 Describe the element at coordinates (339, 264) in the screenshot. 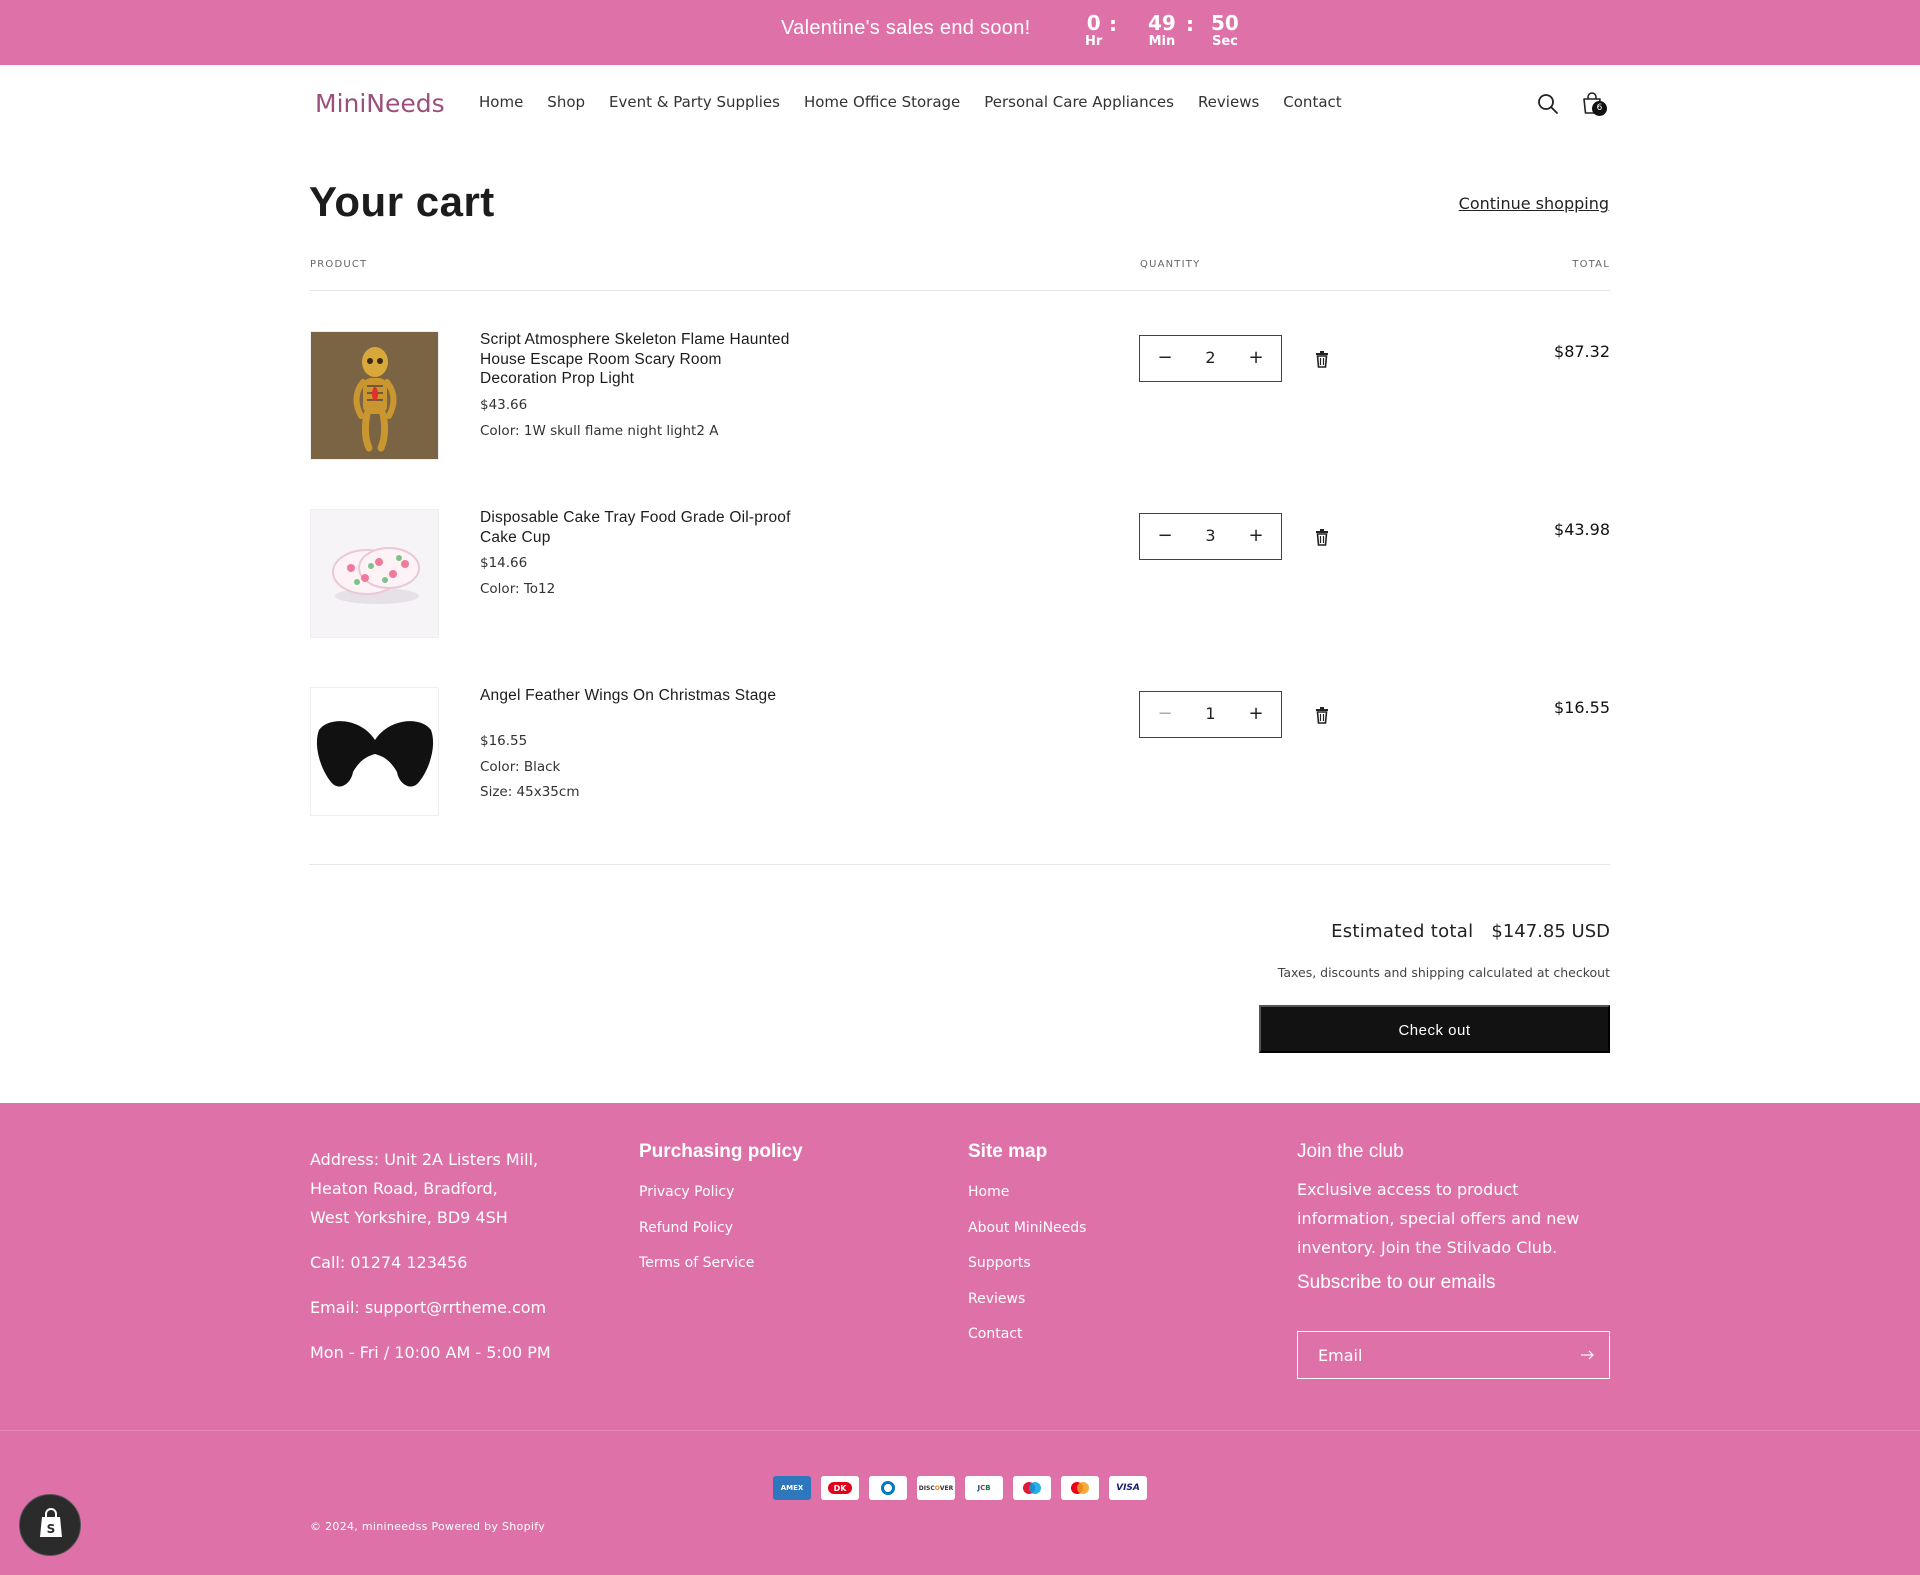

I see `column-header-product: PRODUCT` at that location.